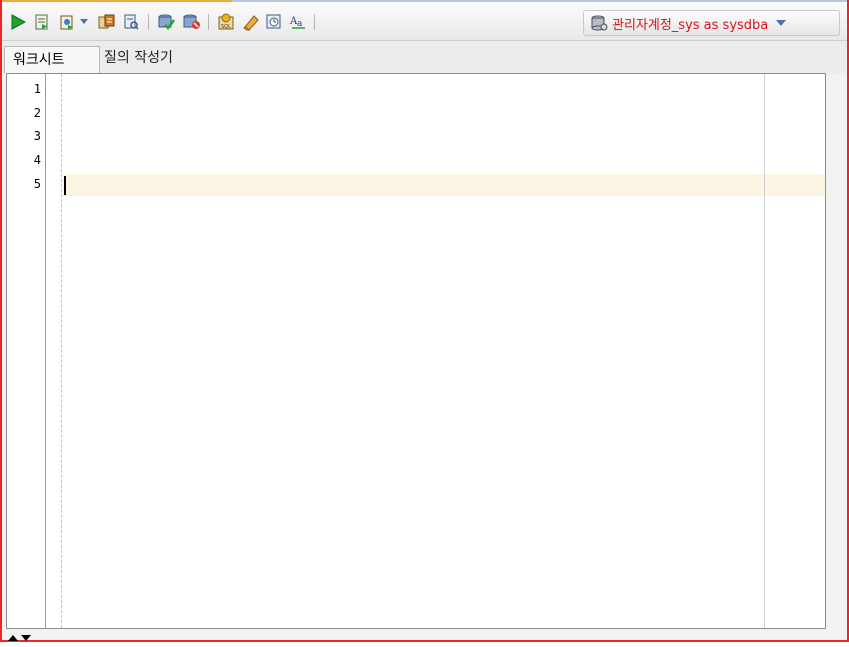  Describe the element at coordinates (37, 136) in the screenshot. I see `line-number: 3` at that location.